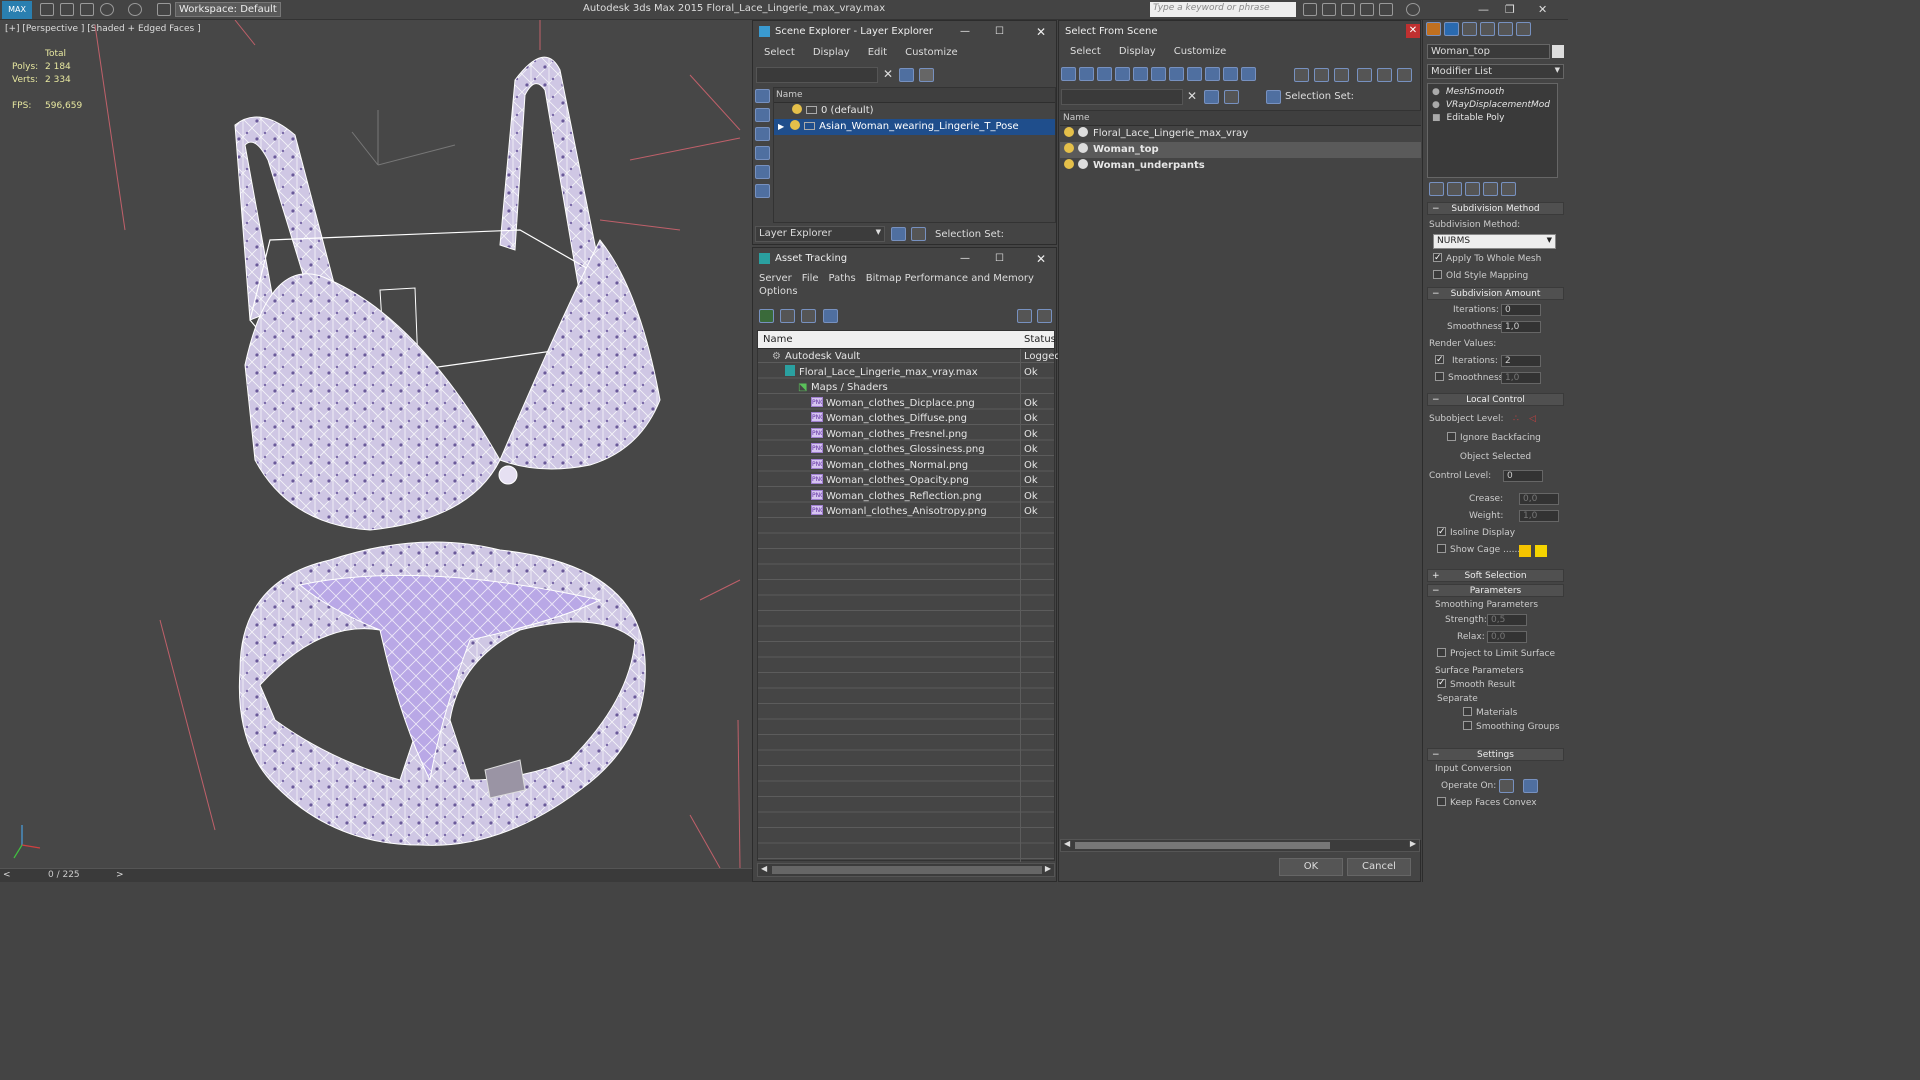 The height and width of the screenshot is (1080, 1920). I want to click on menu-options: Options, so click(778, 291).